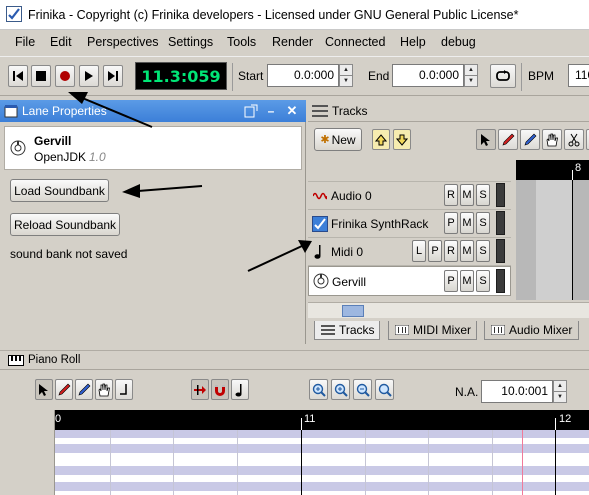 This screenshot has height=495, width=589. I want to click on snap-icon, so click(200, 389).